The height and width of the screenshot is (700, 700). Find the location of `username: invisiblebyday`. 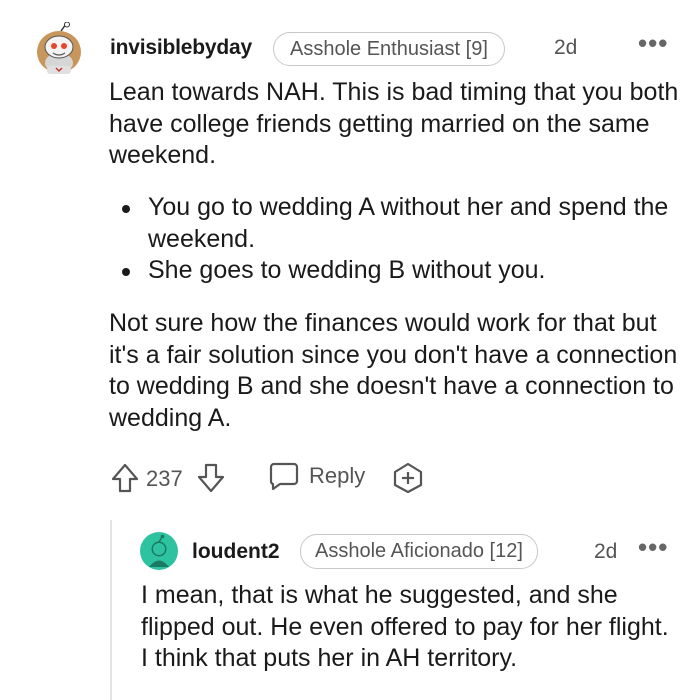

username: invisiblebyday is located at coordinates (181, 48).